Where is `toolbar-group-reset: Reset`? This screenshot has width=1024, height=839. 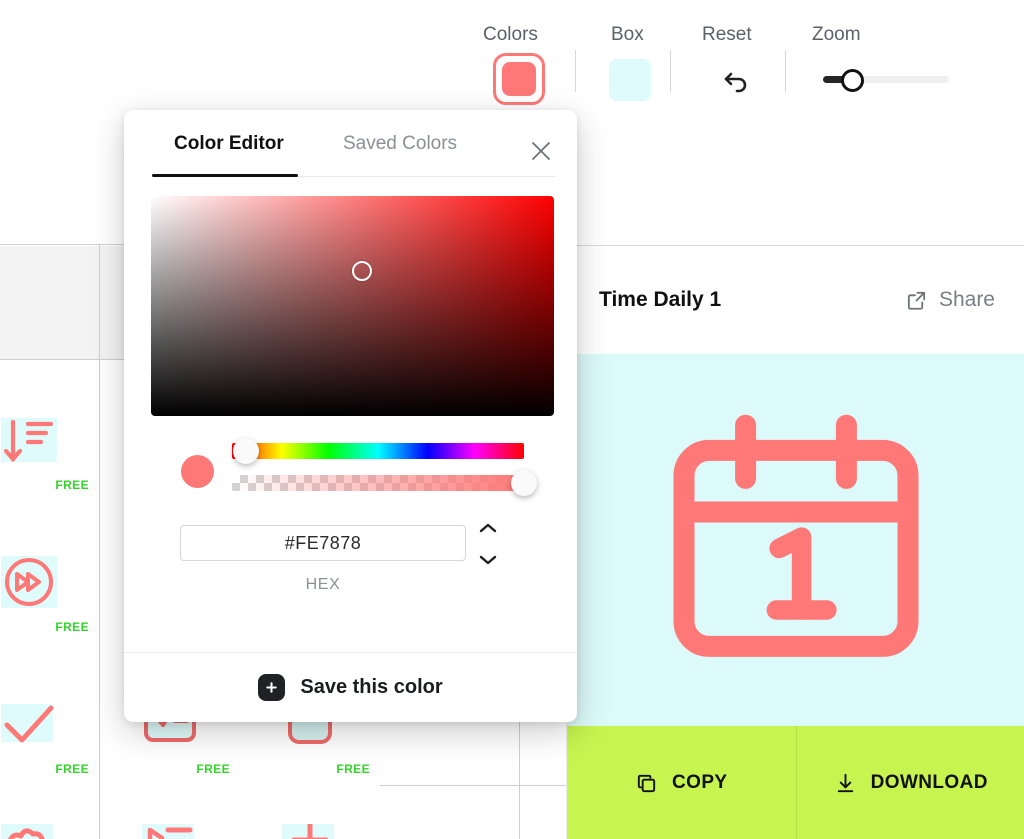 toolbar-group-reset: Reset is located at coordinates (727, 34).